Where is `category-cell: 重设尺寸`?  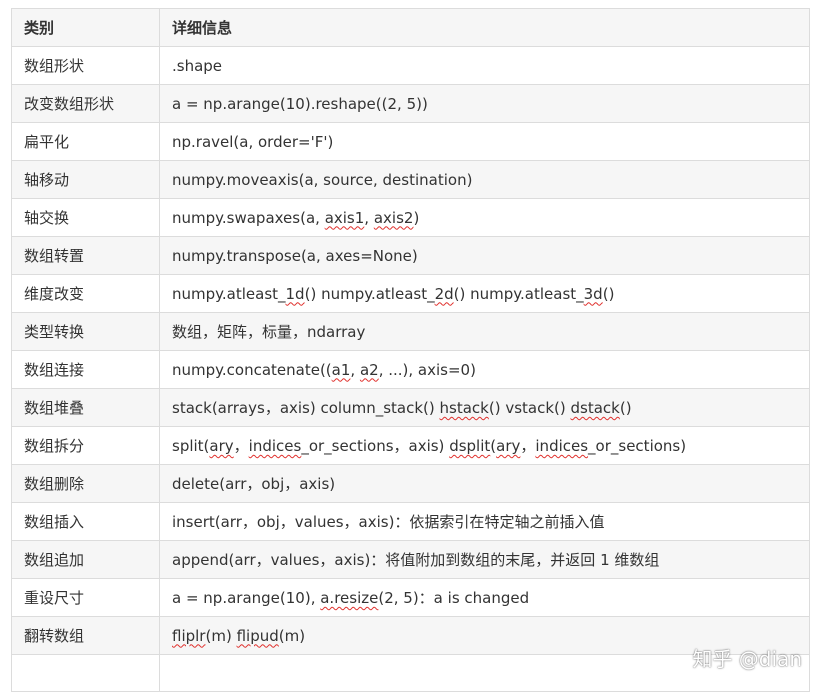
category-cell: 重设尺寸 is located at coordinates (85, 597).